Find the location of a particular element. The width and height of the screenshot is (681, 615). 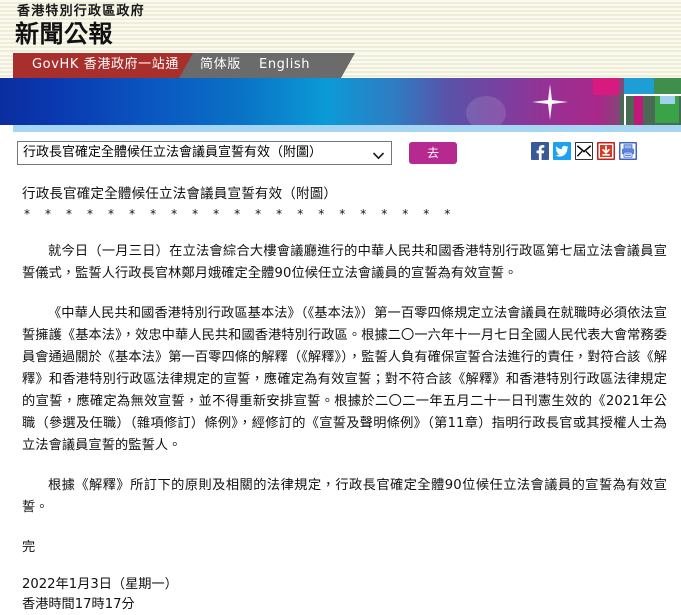

brand-banner is located at coordinates (340, 101).